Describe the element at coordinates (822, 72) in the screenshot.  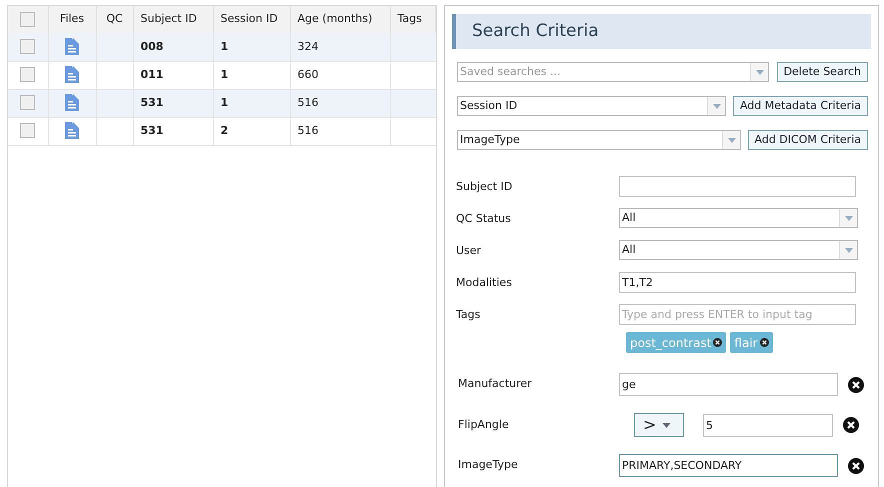
I see `button: Delete Search` at that location.